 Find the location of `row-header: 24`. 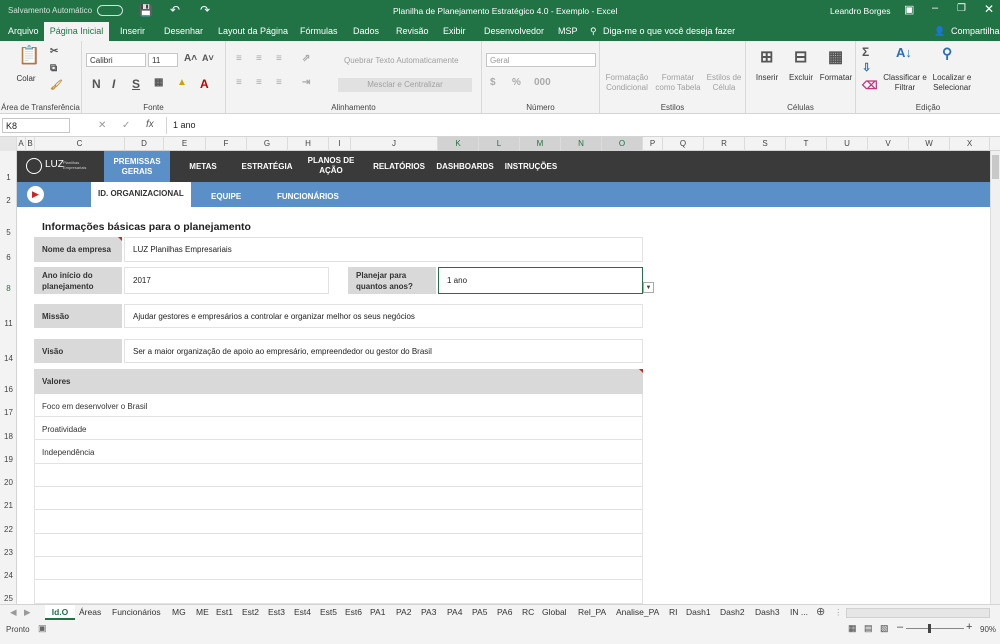

row-header: 24 is located at coordinates (8, 575).